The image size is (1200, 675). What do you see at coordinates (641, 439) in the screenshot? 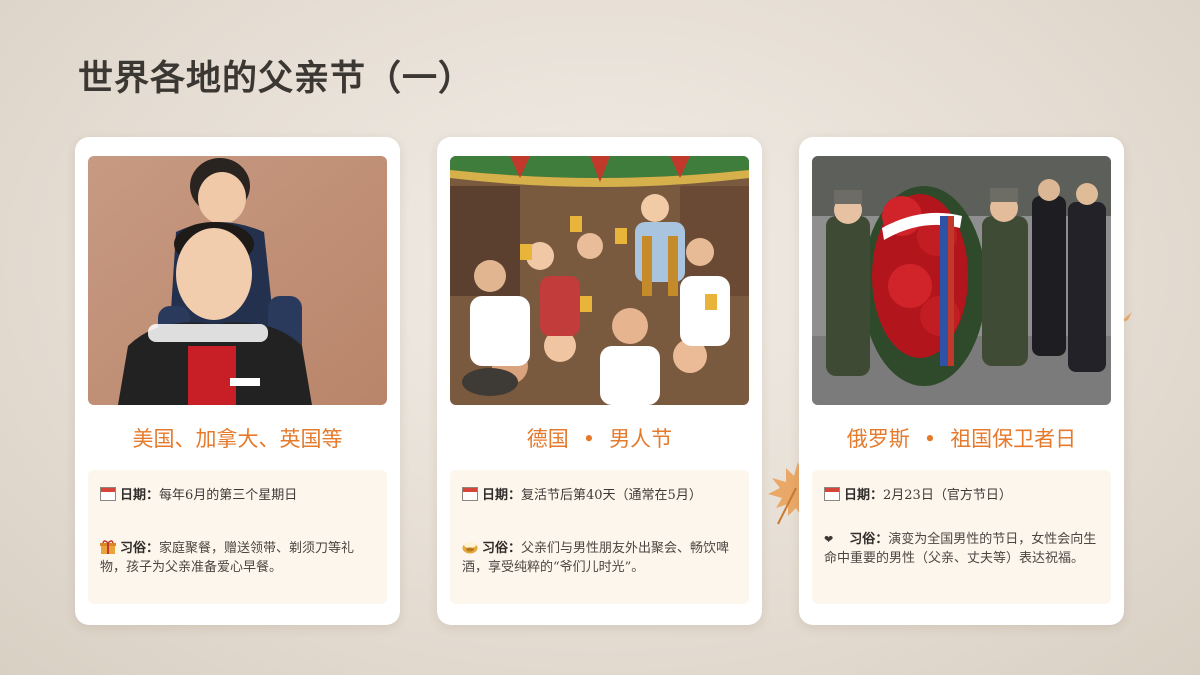
I see `heading-holiday: 男人节` at bounding box center [641, 439].